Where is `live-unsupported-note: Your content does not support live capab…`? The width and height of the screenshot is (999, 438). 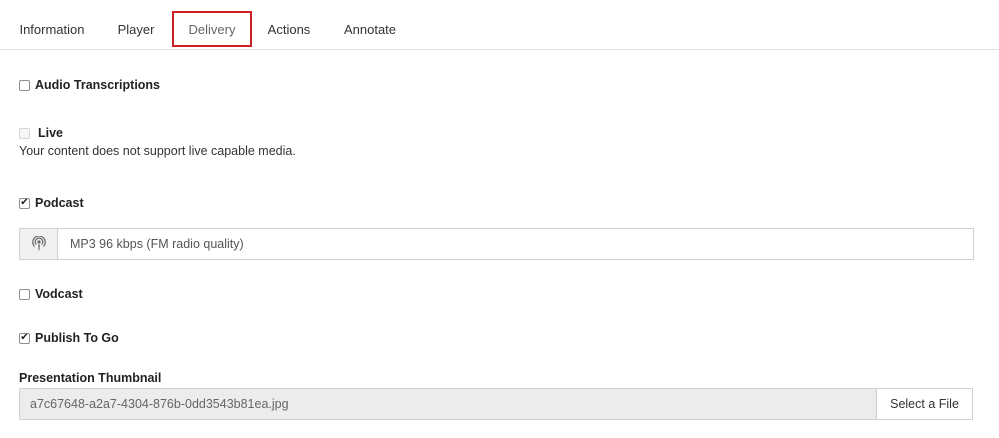 live-unsupported-note: Your content does not support live capab… is located at coordinates (157, 151).